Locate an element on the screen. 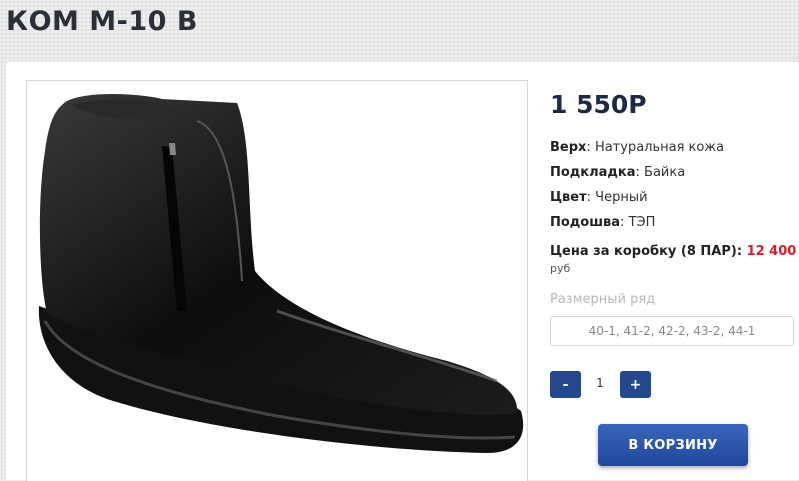 The width and height of the screenshot is (799, 481). spec-upper: Верх: Натуральная кожа is located at coordinates (637, 147).